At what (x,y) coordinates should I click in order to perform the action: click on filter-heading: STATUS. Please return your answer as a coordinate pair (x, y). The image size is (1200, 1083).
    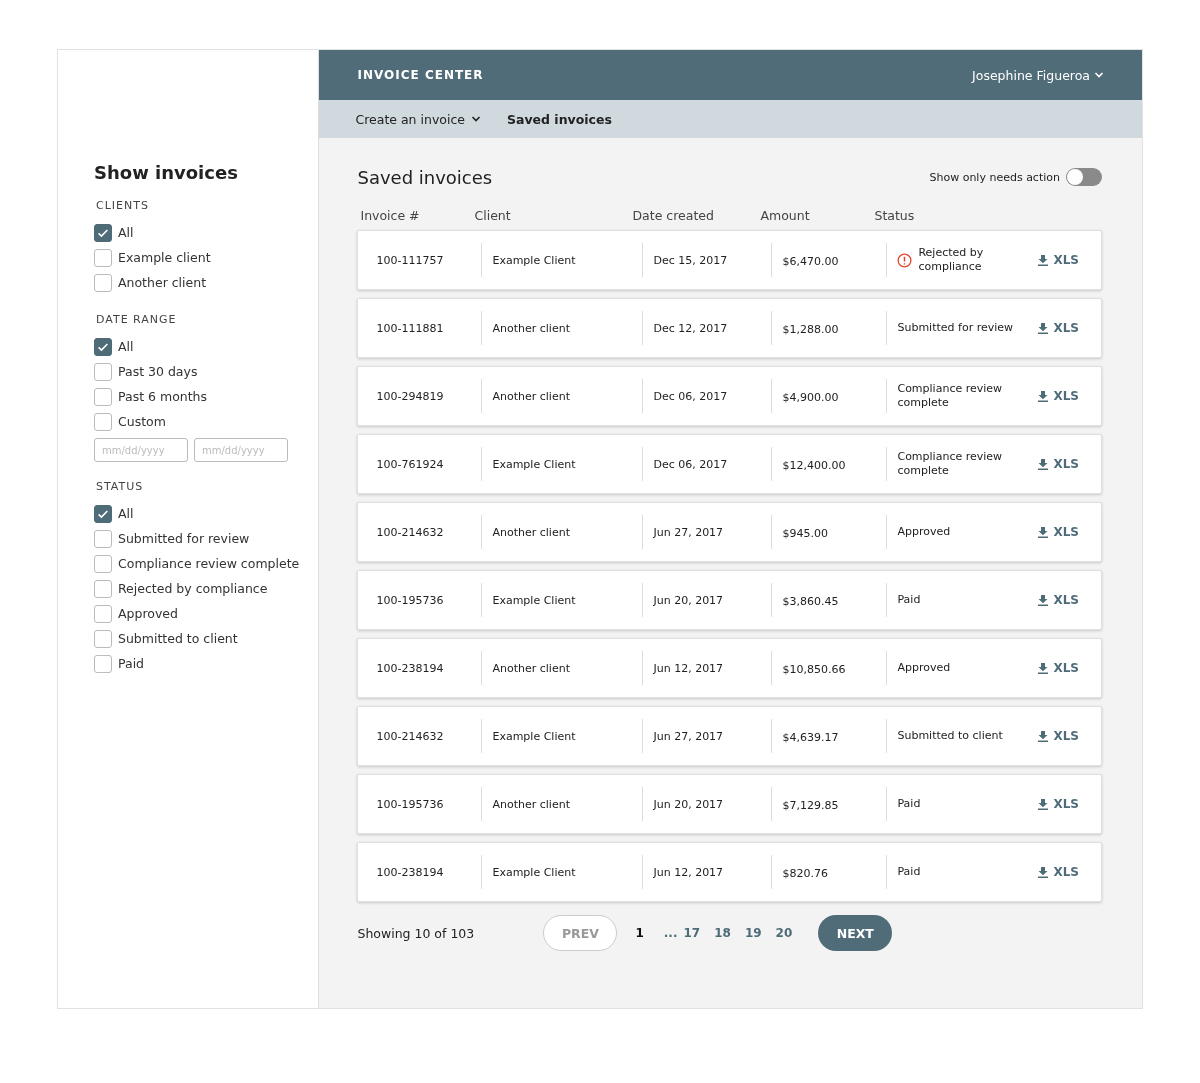
    Looking at the image, I should click on (120, 486).